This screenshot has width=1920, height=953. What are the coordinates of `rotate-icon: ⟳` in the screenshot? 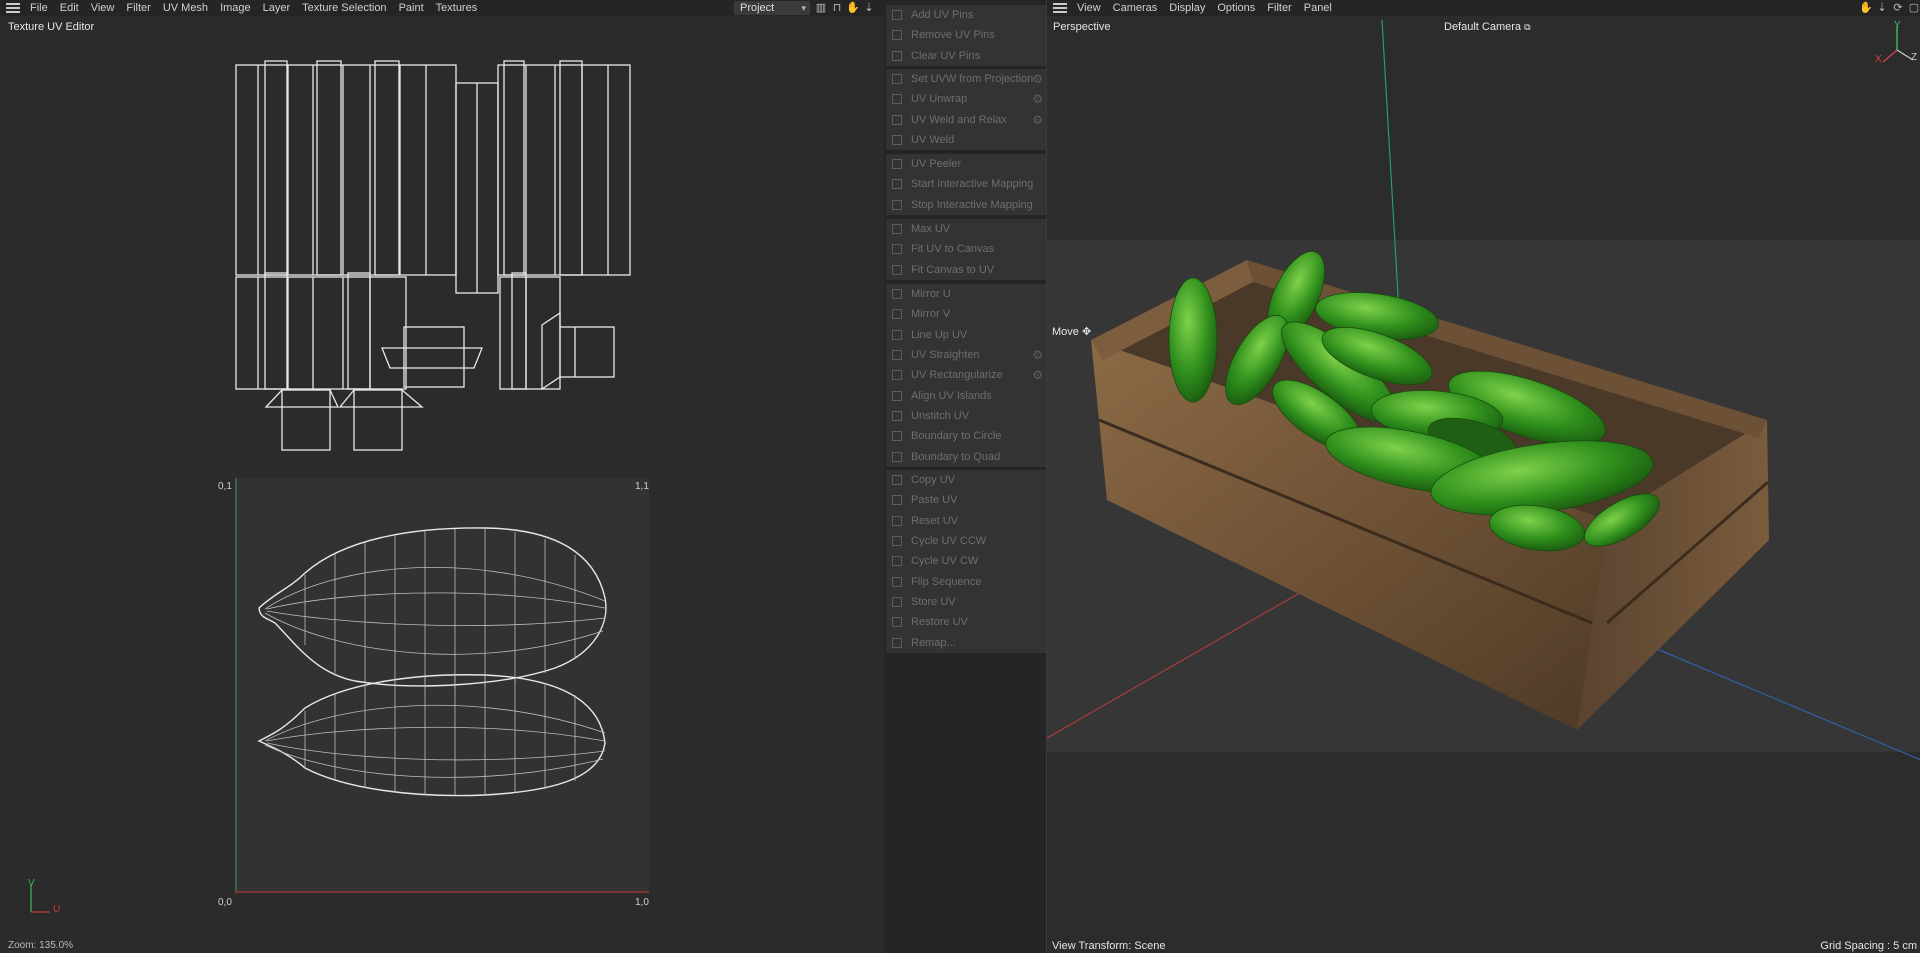 It's located at (1898, 8).